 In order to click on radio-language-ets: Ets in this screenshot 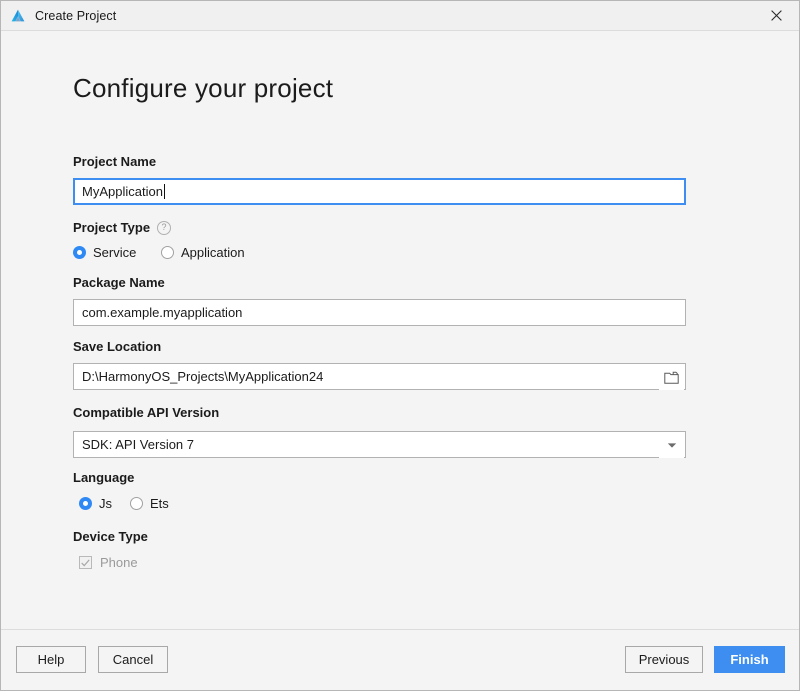, I will do `click(149, 503)`.